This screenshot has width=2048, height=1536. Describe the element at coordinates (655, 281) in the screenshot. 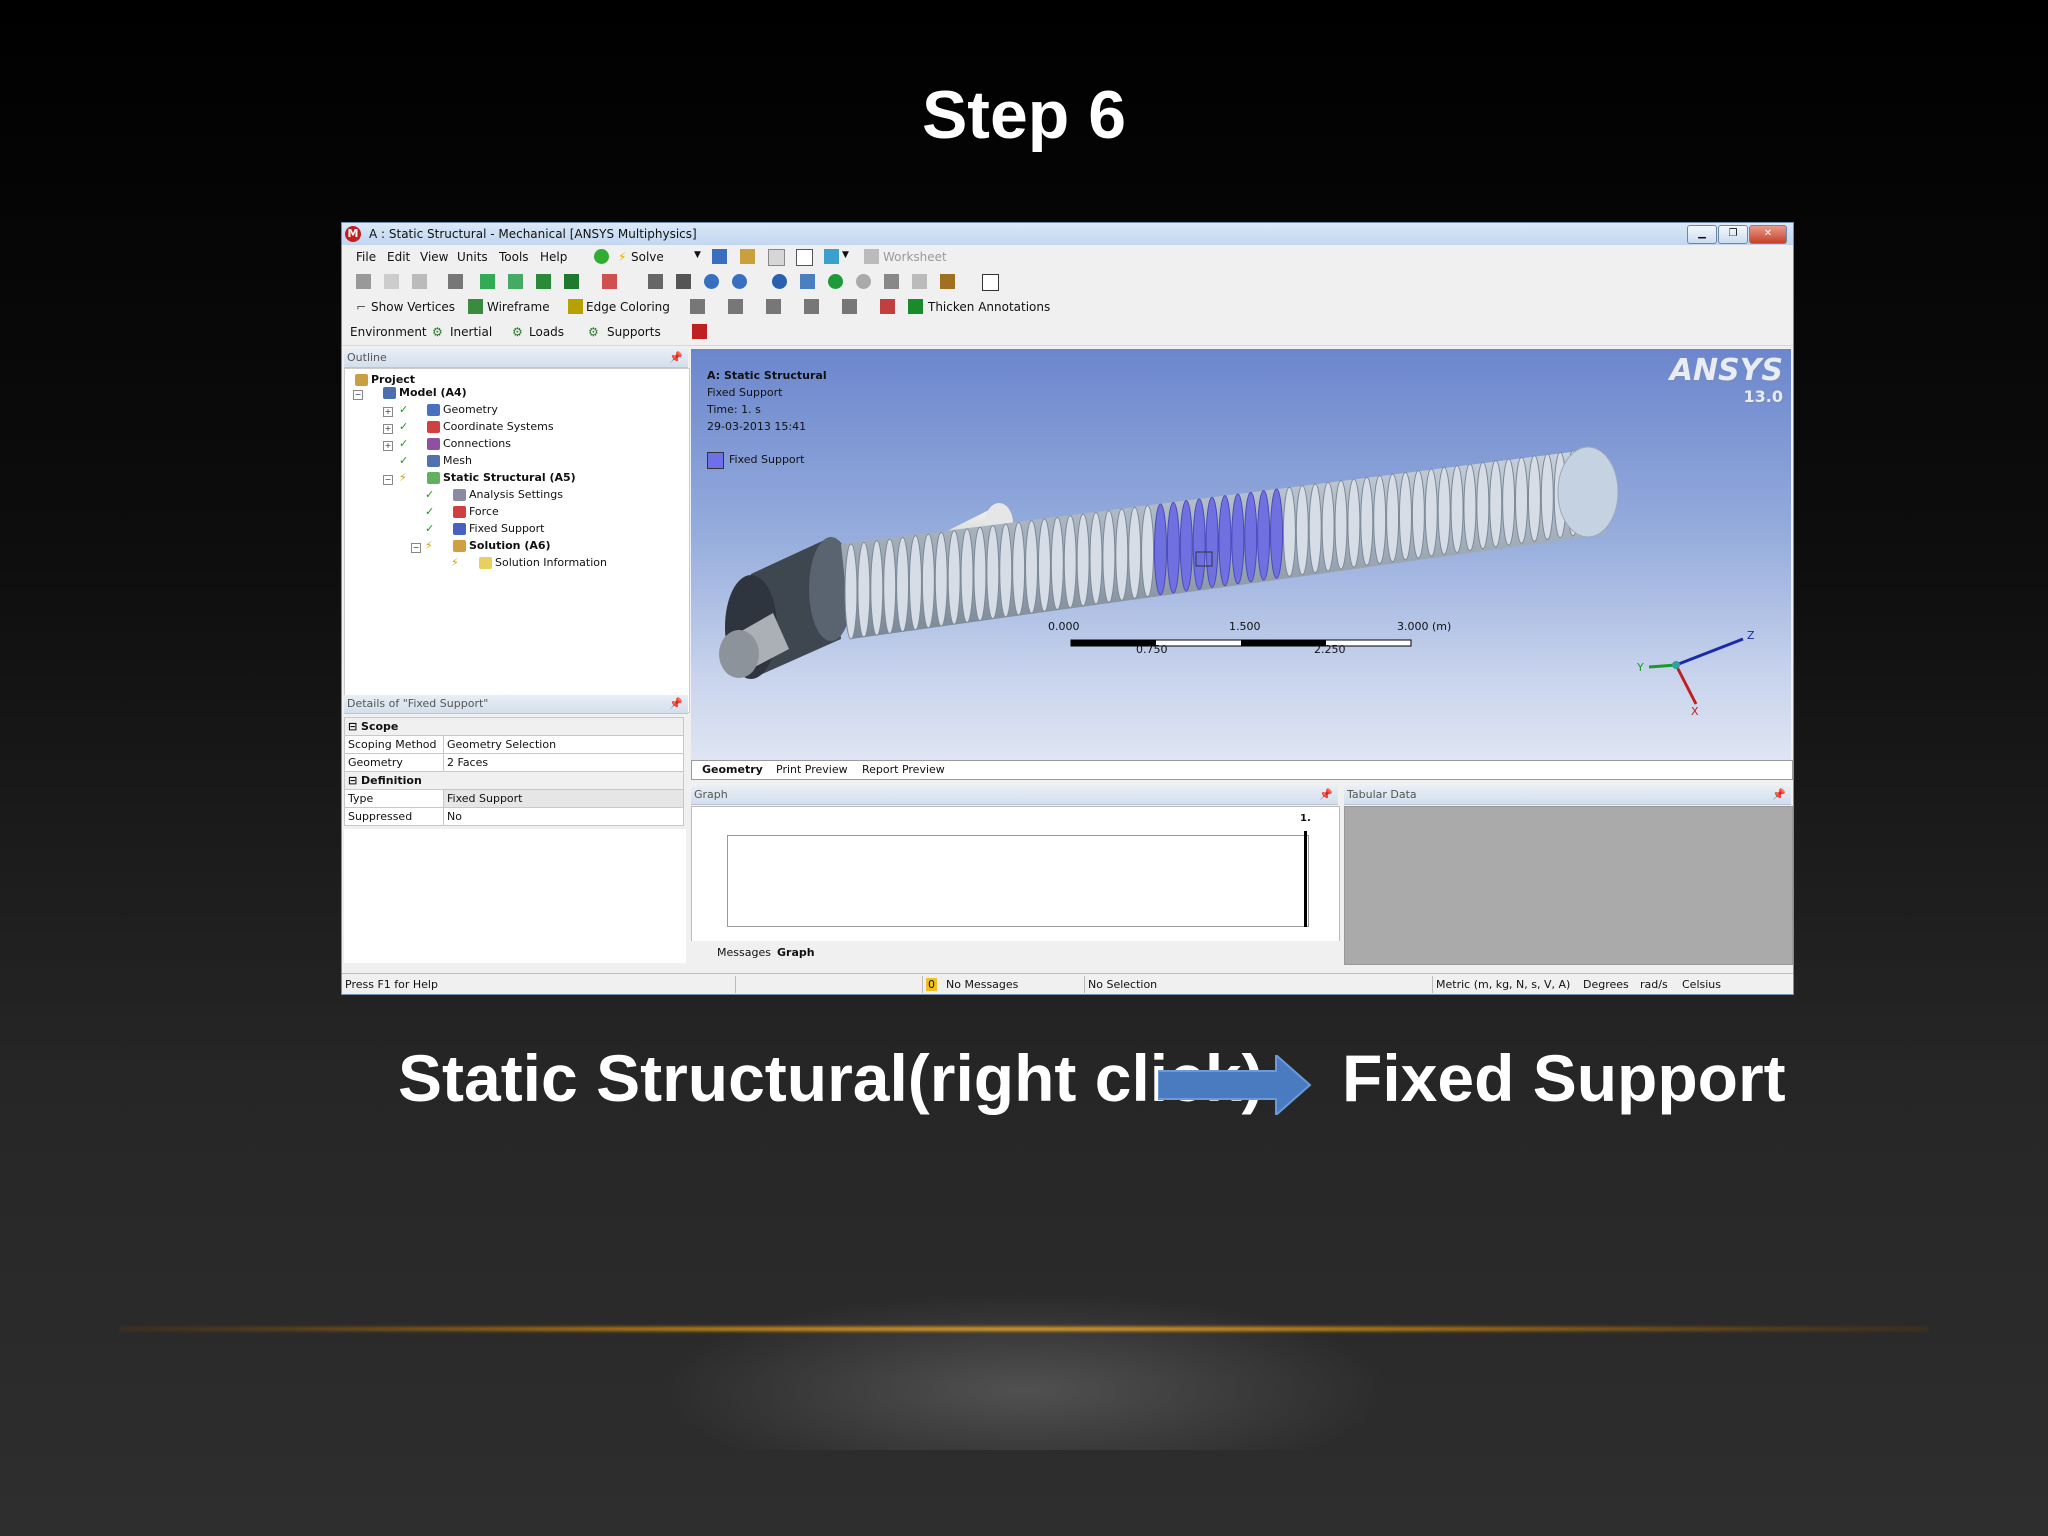

I see `rotate-icon` at that location.